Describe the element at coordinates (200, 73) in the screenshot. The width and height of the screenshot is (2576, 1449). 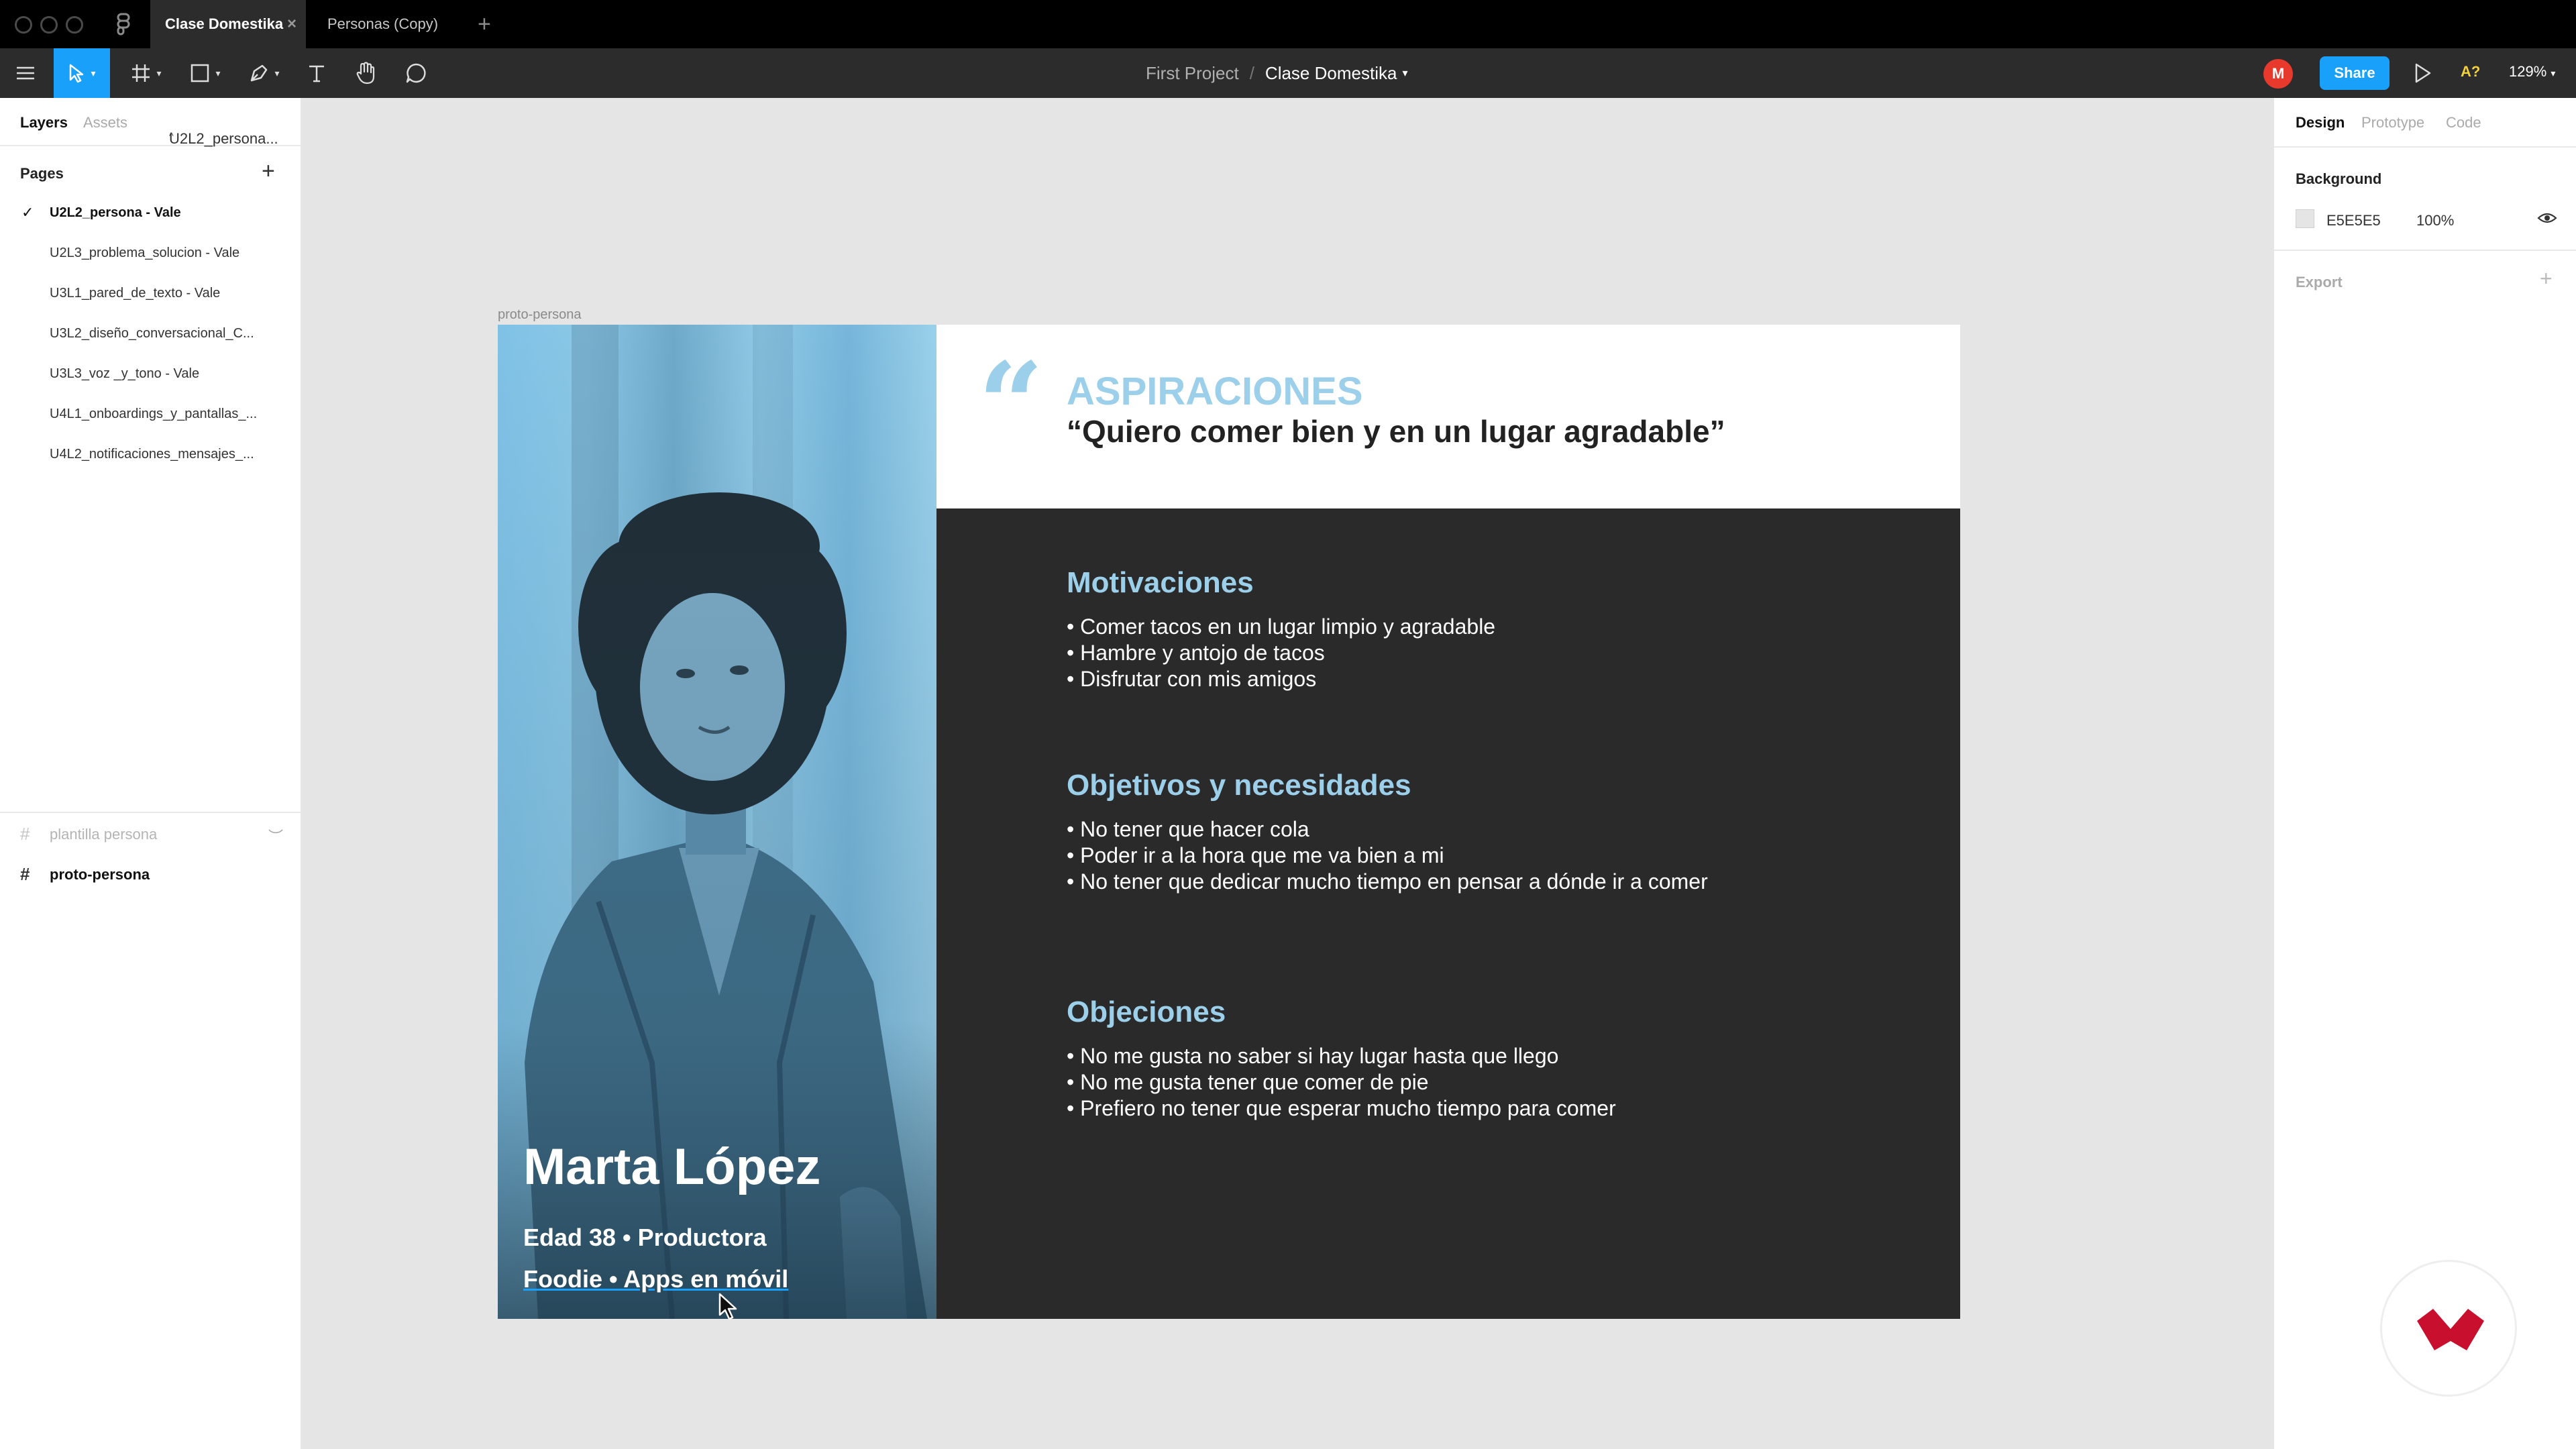
I see `rectangle-icon` at that location.